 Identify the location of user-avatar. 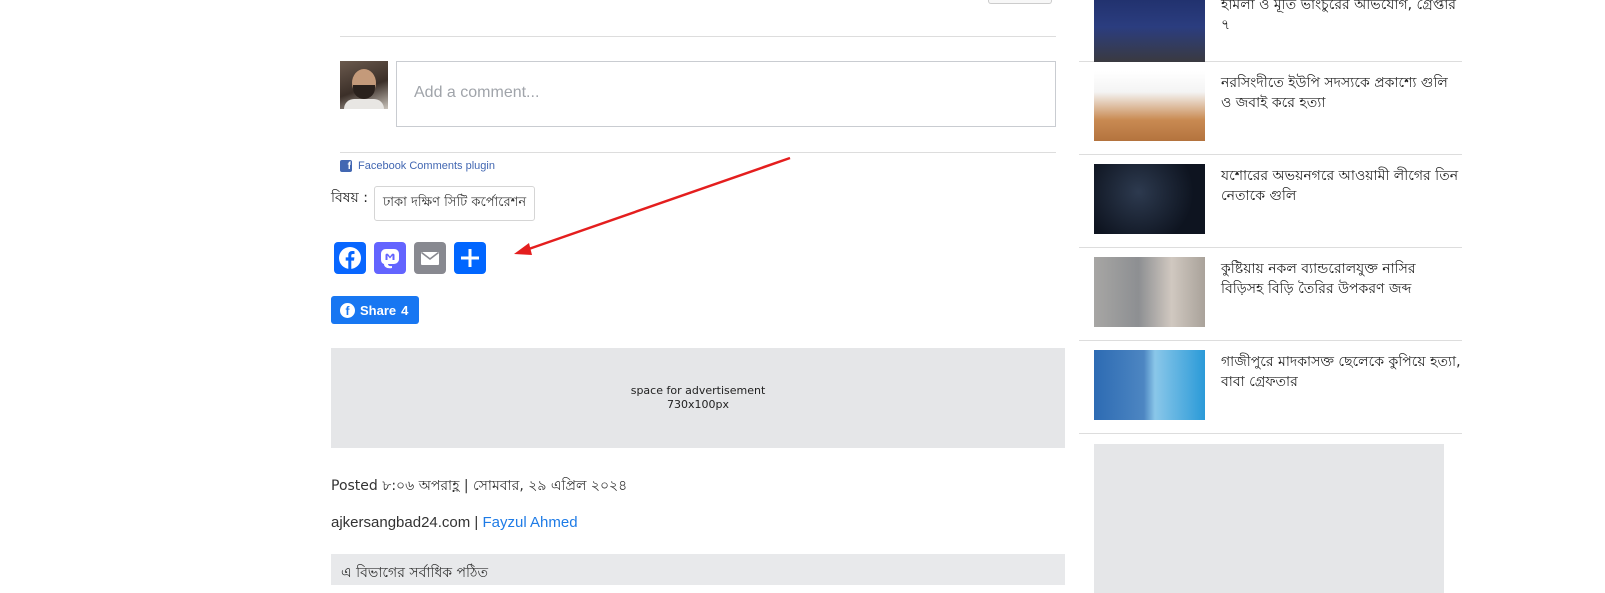
(364, 85).